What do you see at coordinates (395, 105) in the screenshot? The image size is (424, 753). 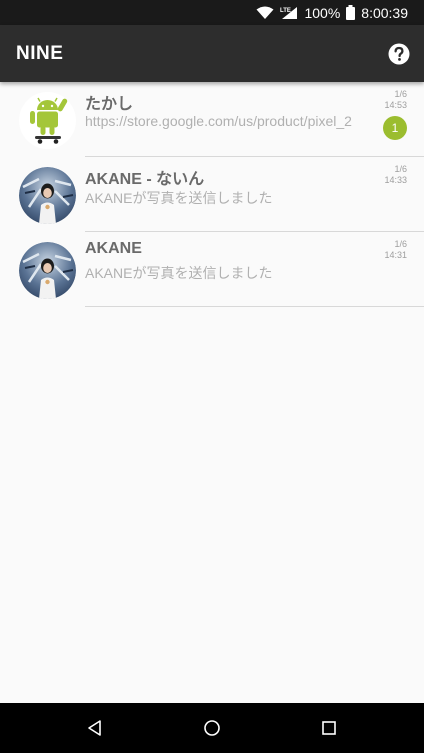 I see `chat-time: 14:53` at bounding box center [395, 105].